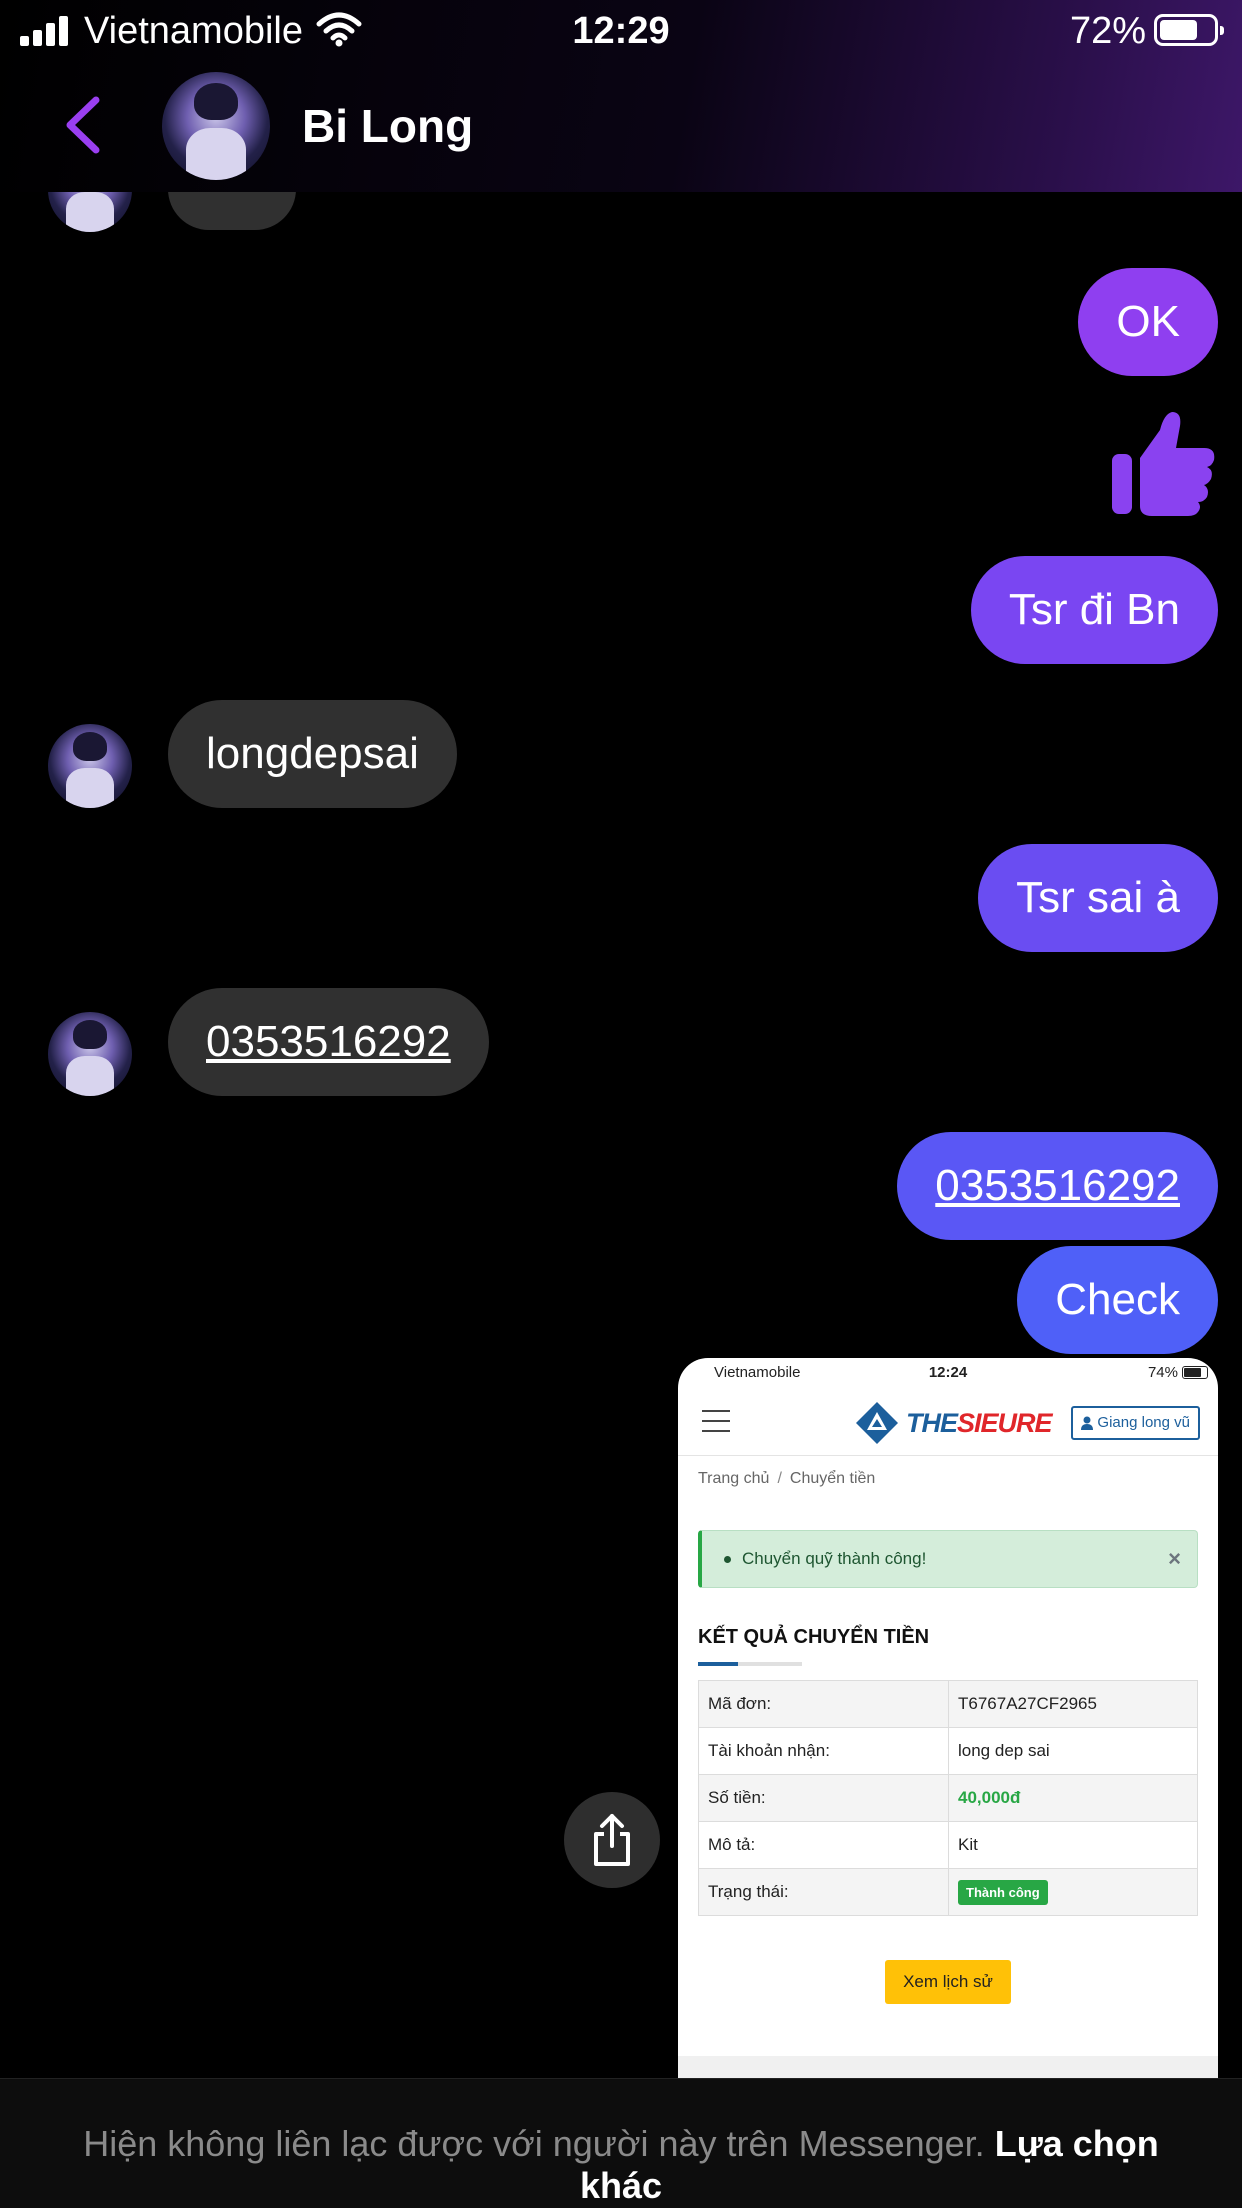 The image size is (1242, 2208). What do you see at coordinates (948, 1704) in the screenshot?
I see `table-row: Mã đơn: T6767A27CF2965` at bounding box center [948, 1704].